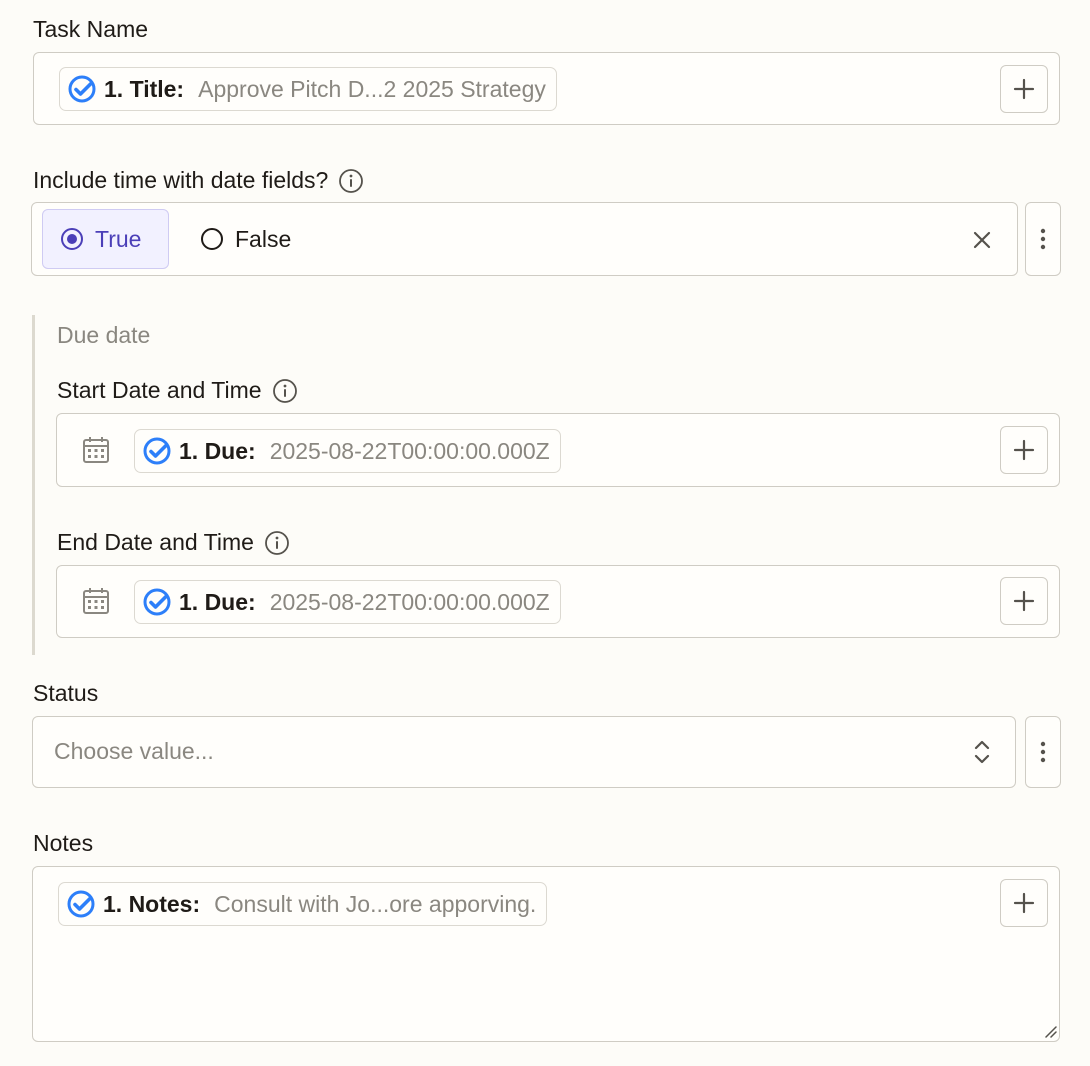 The width and height of the screenshot is (1090, 1066). I want to click on resize-handle-icon, so click(1050, 1031).